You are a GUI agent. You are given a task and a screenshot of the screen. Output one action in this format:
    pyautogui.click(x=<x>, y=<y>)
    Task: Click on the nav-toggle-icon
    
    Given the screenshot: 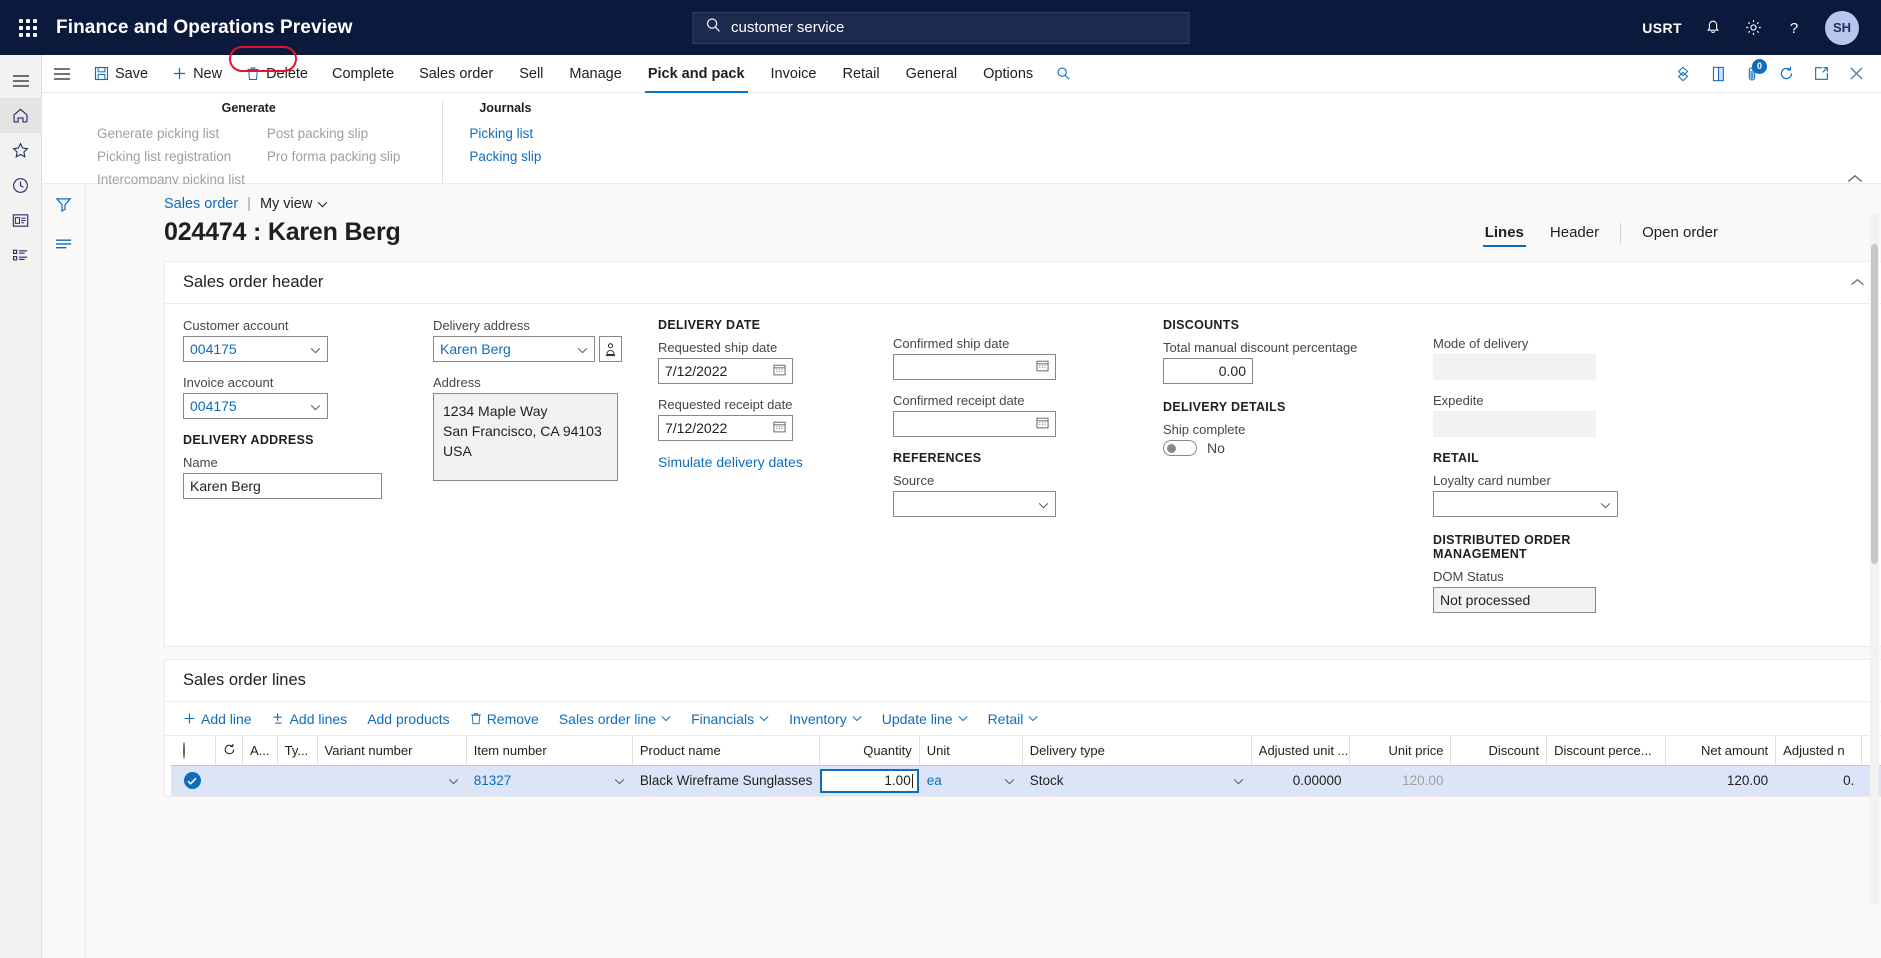 What is the action you would take?
    pyautogui.click(x=62, y=74)
    